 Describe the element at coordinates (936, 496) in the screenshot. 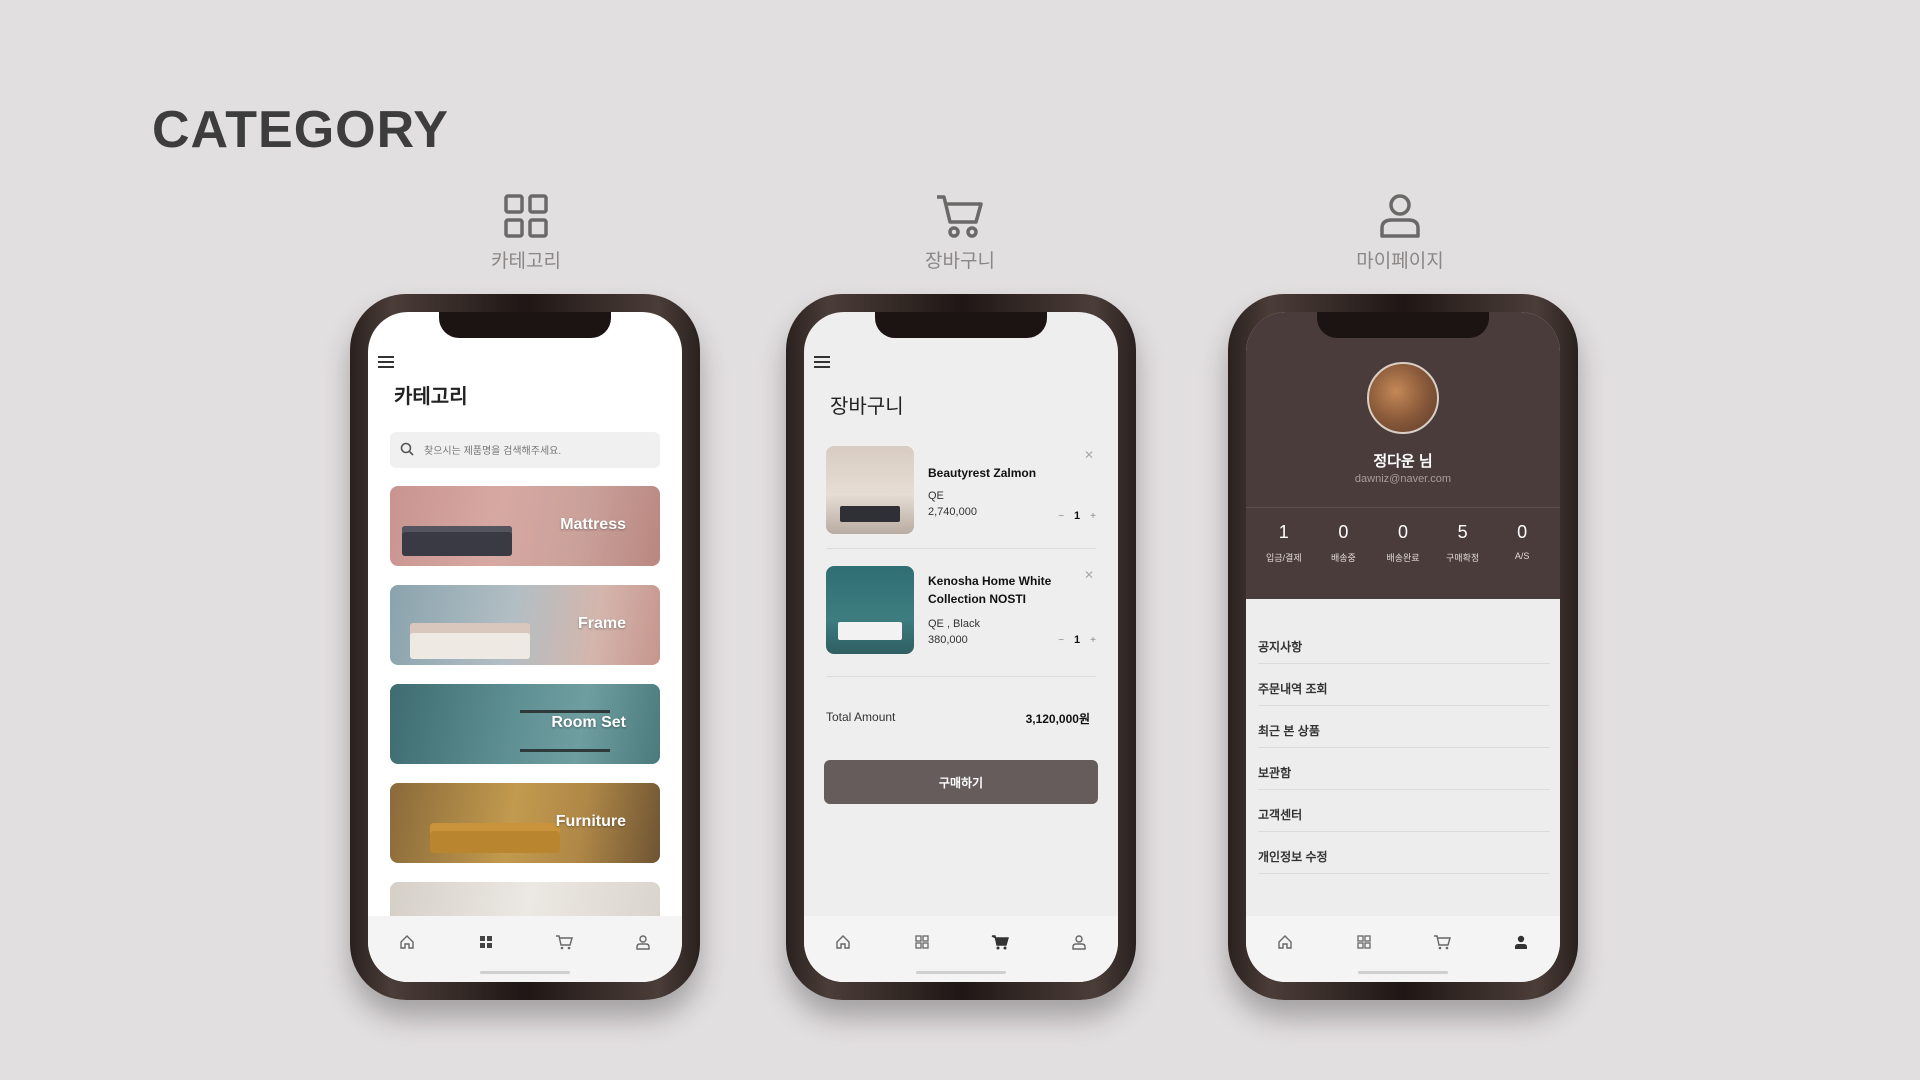

I see `product-option: QE` at that location.